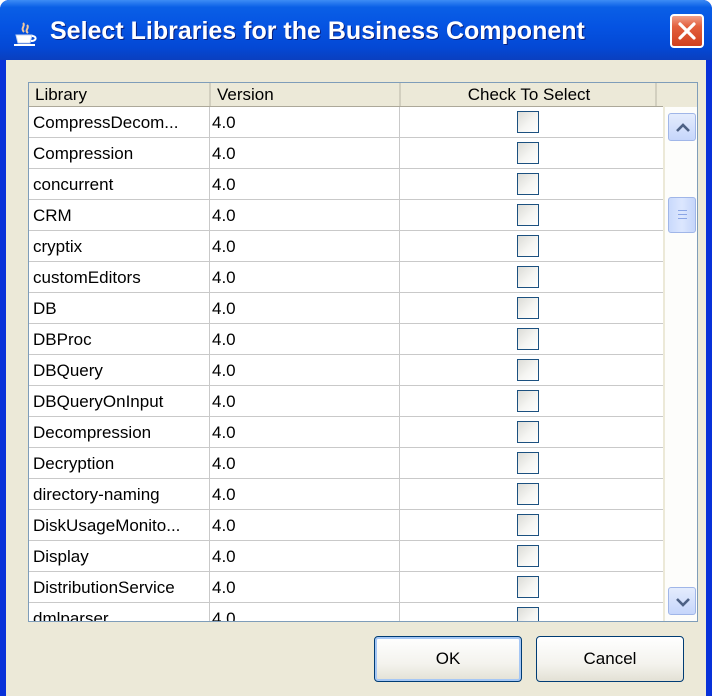 The width and height of the screenshot is (712, 696). I want to click on table-row: Display 4.0, so click(346, 556).